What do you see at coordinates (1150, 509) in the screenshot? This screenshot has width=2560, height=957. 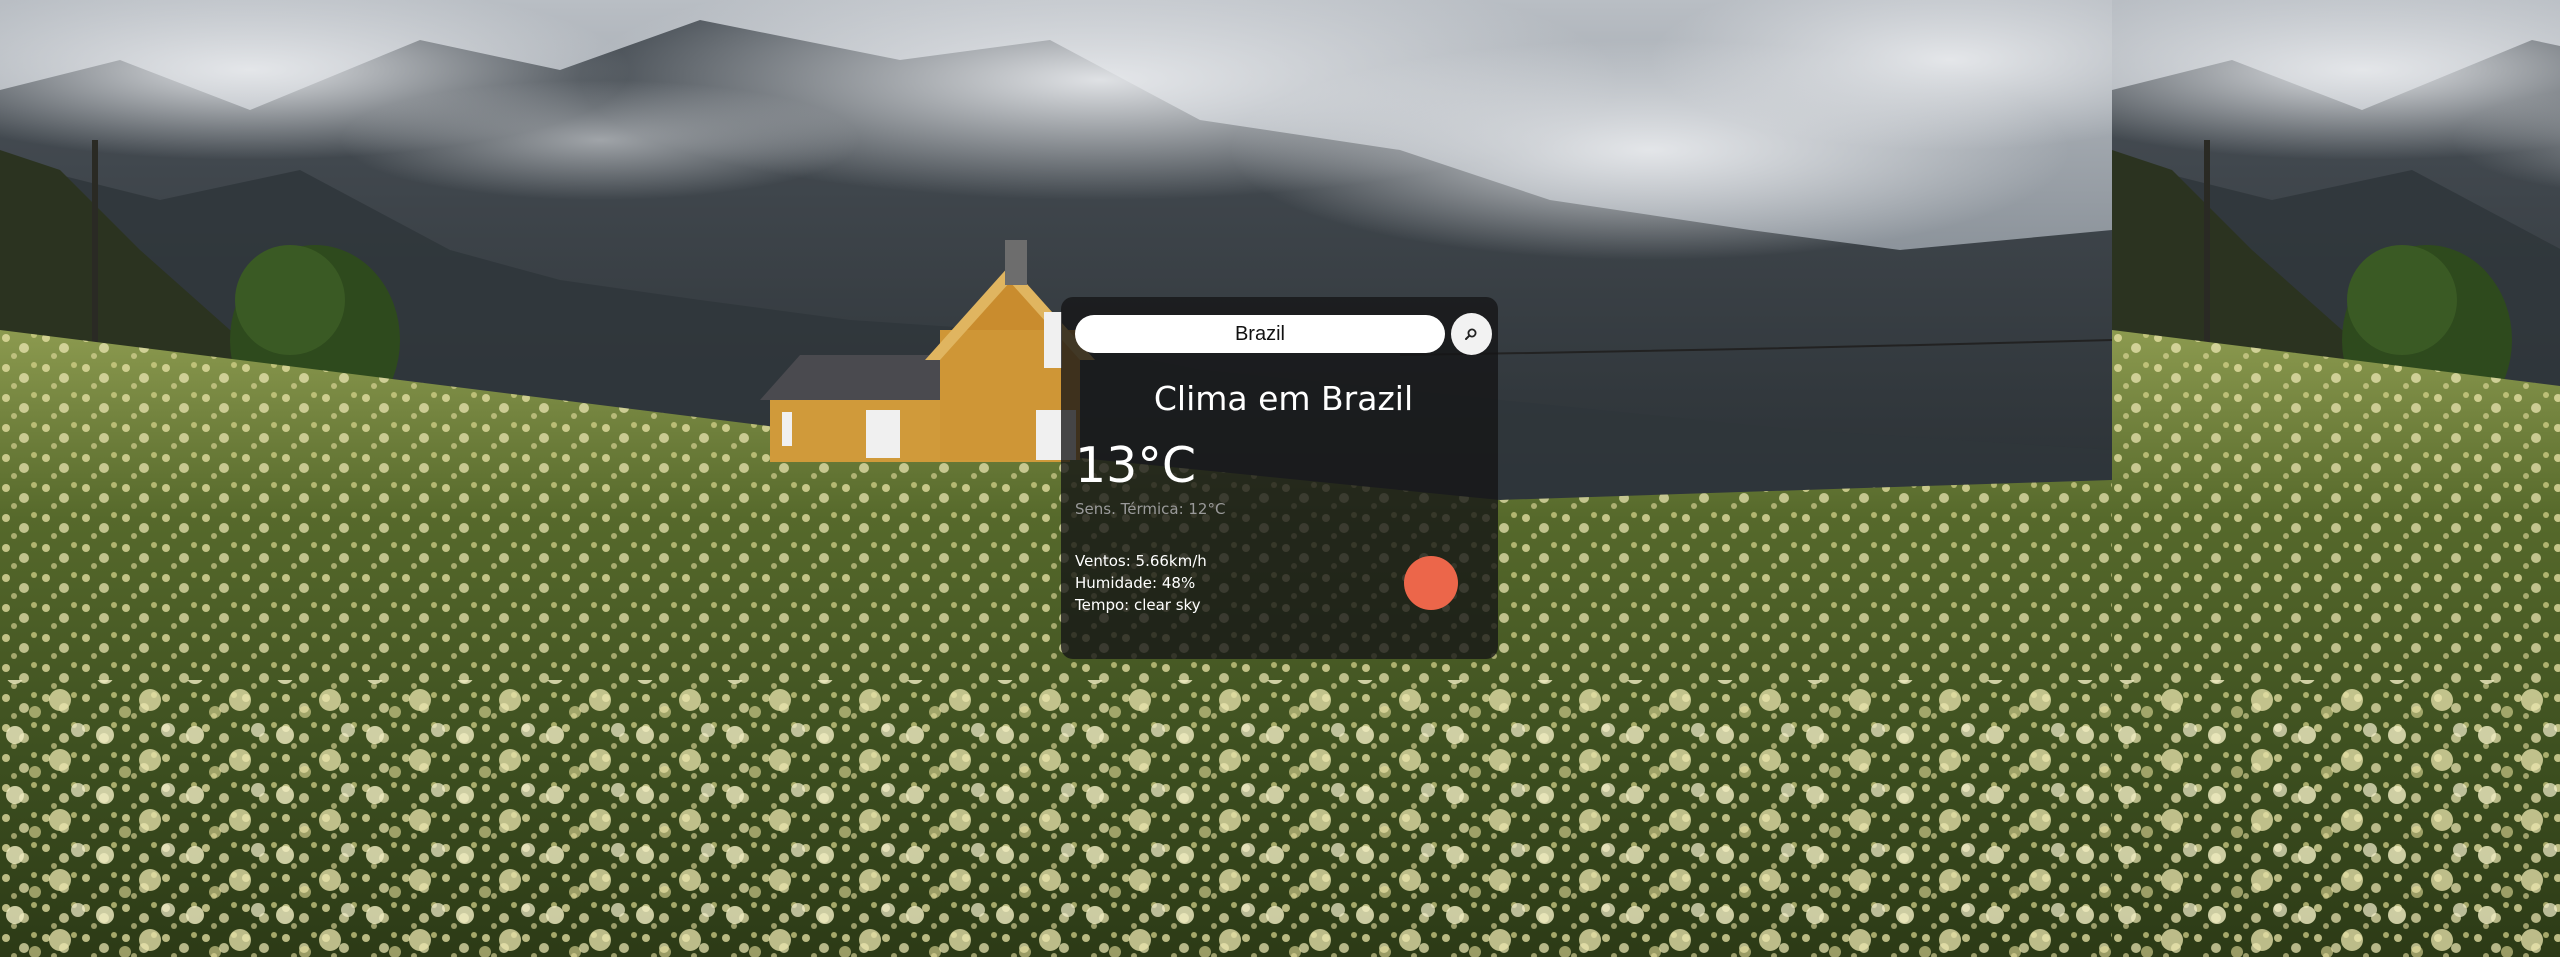 I see `feels-like: Sens. Térmica: 12°C` at bounding box center [1150, 509].